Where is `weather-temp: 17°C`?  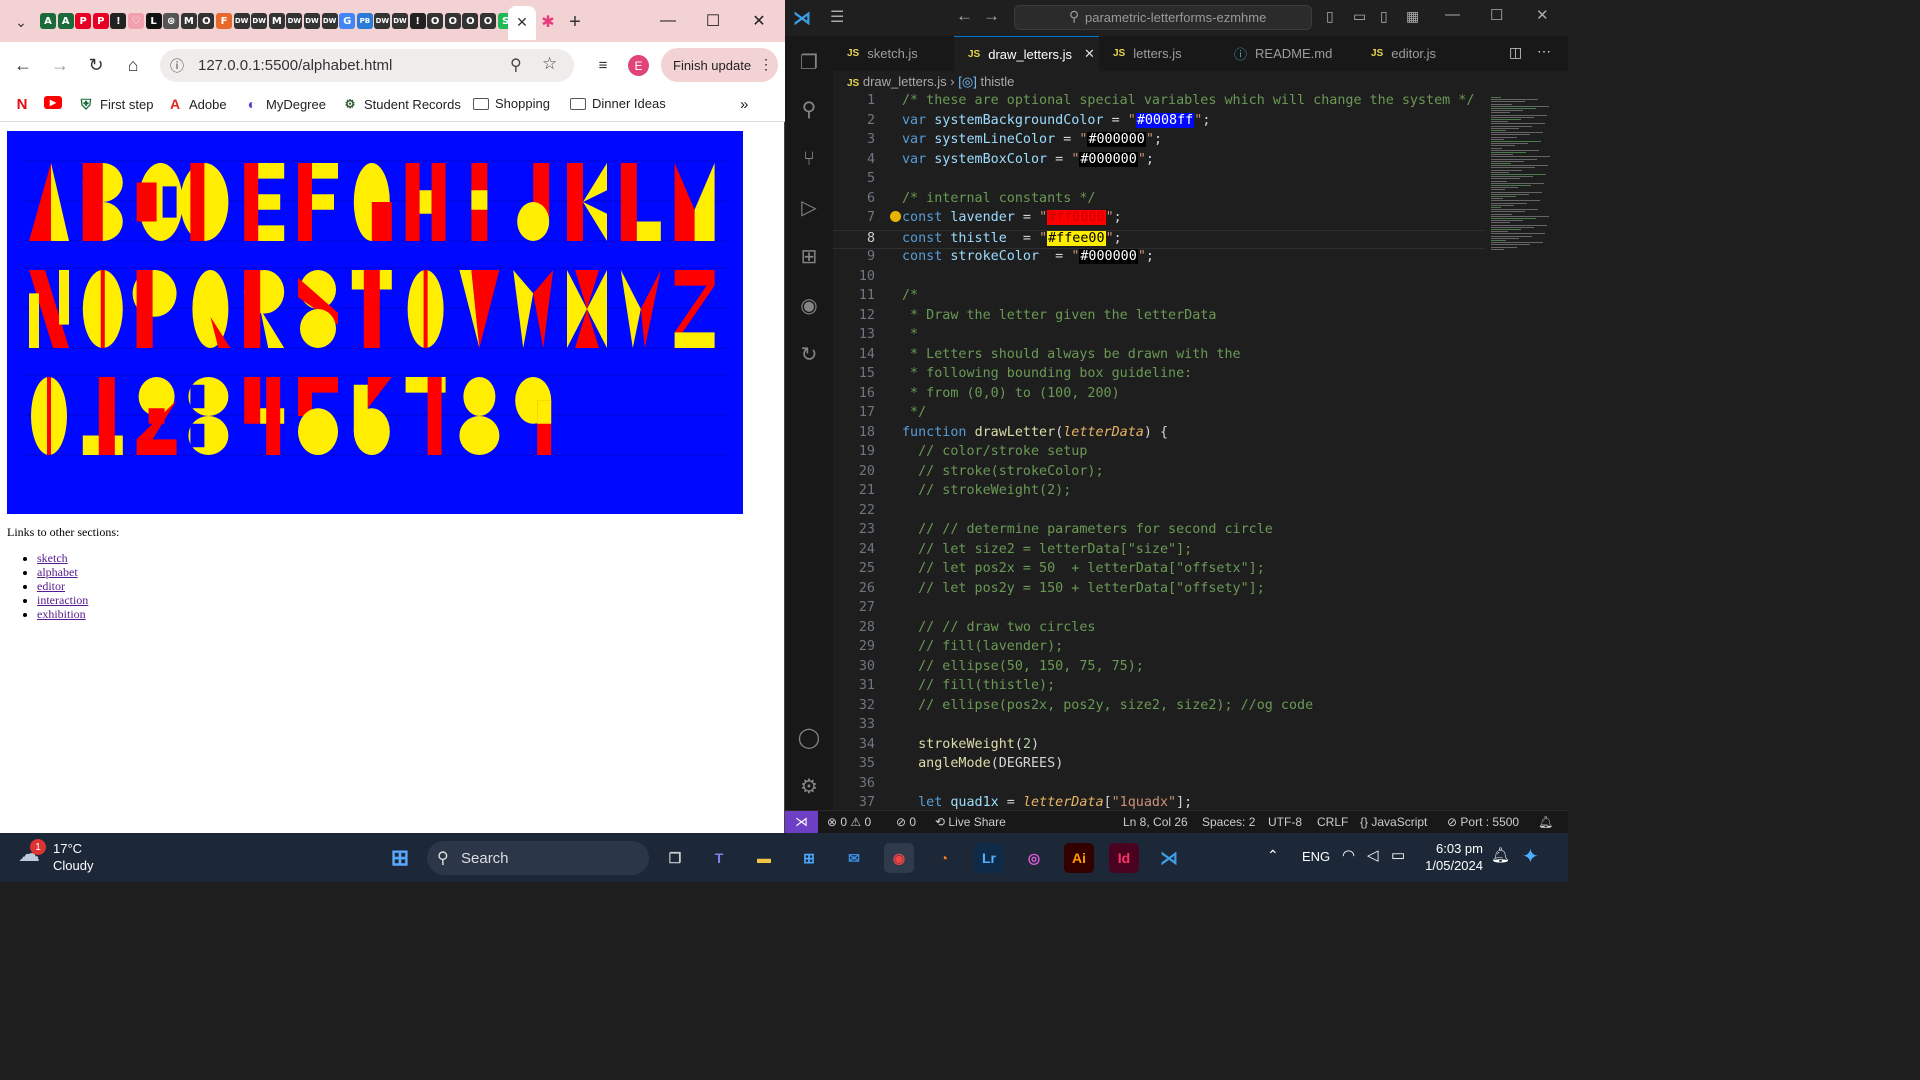
weather-temp: 17°C is located at coordinates (67, 848).